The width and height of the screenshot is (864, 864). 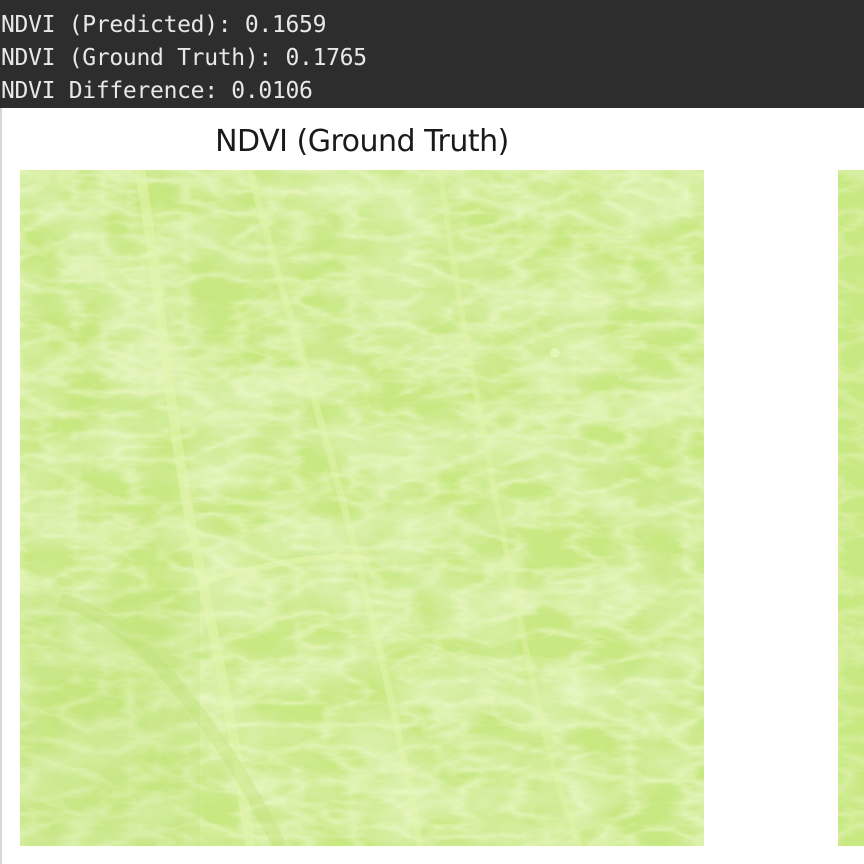 What do you see at coordinates (164, 25) in the screenshot?
I see `ndvi-predicted-line: NDVI (Predicted): 0.1659` at bounding box center [164, 25].